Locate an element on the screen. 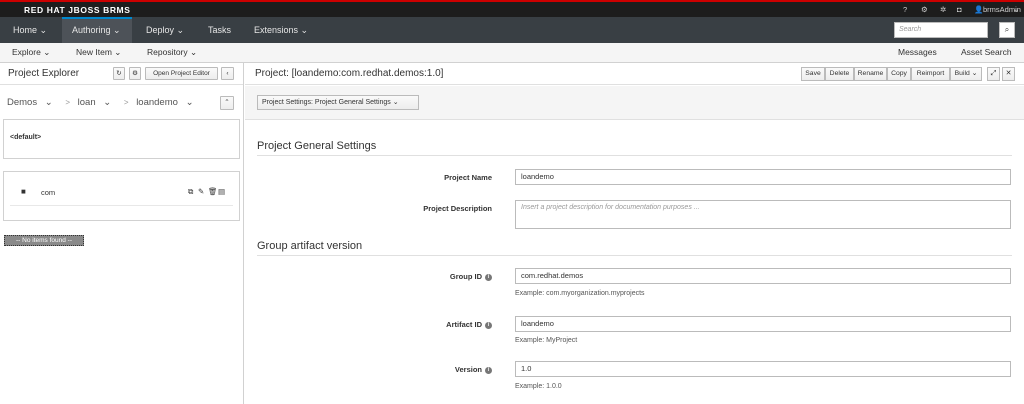 The image size is (1024, 404). nav-home: Home ⌄ is located at coordinates (30, 30).